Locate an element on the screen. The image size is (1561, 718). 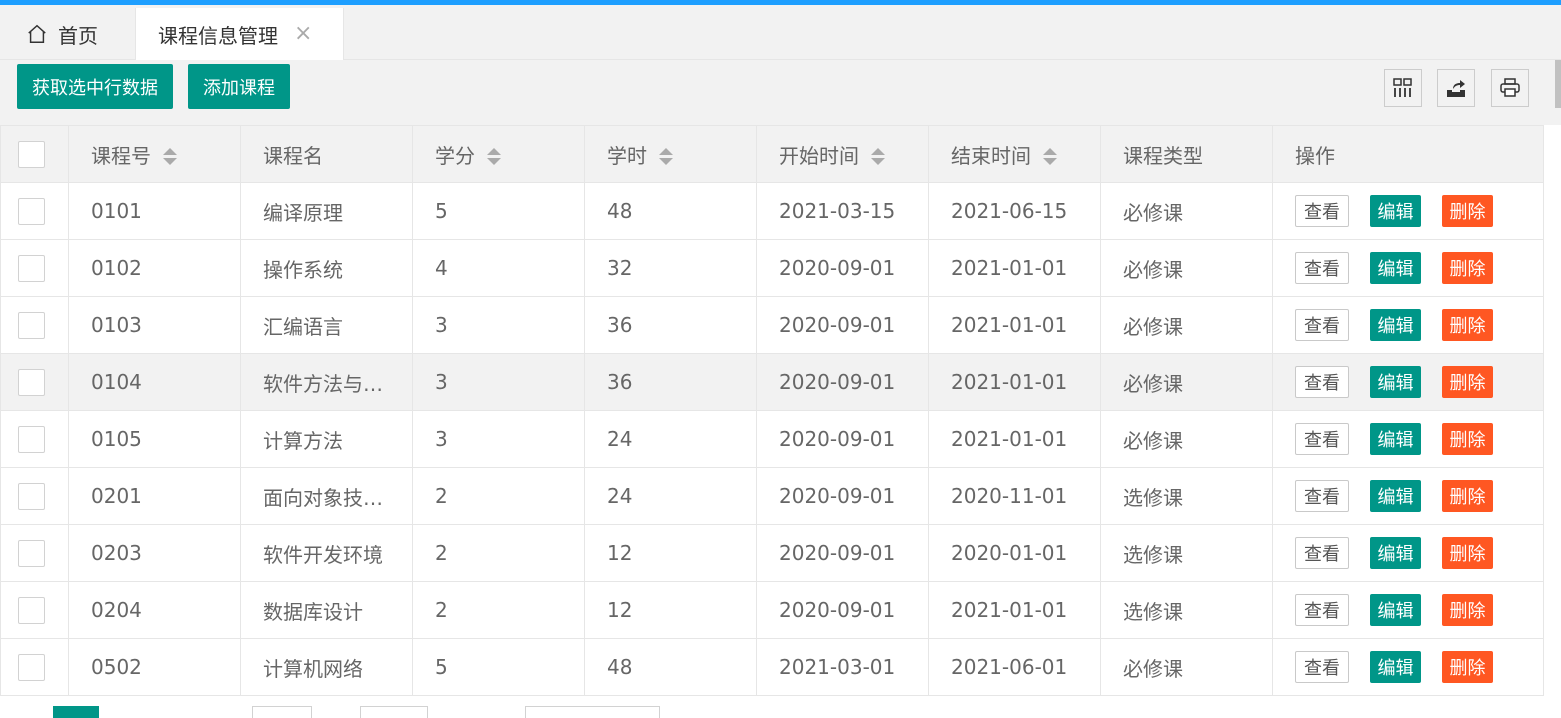
close-icon: × is located at coordinates (303, 34).